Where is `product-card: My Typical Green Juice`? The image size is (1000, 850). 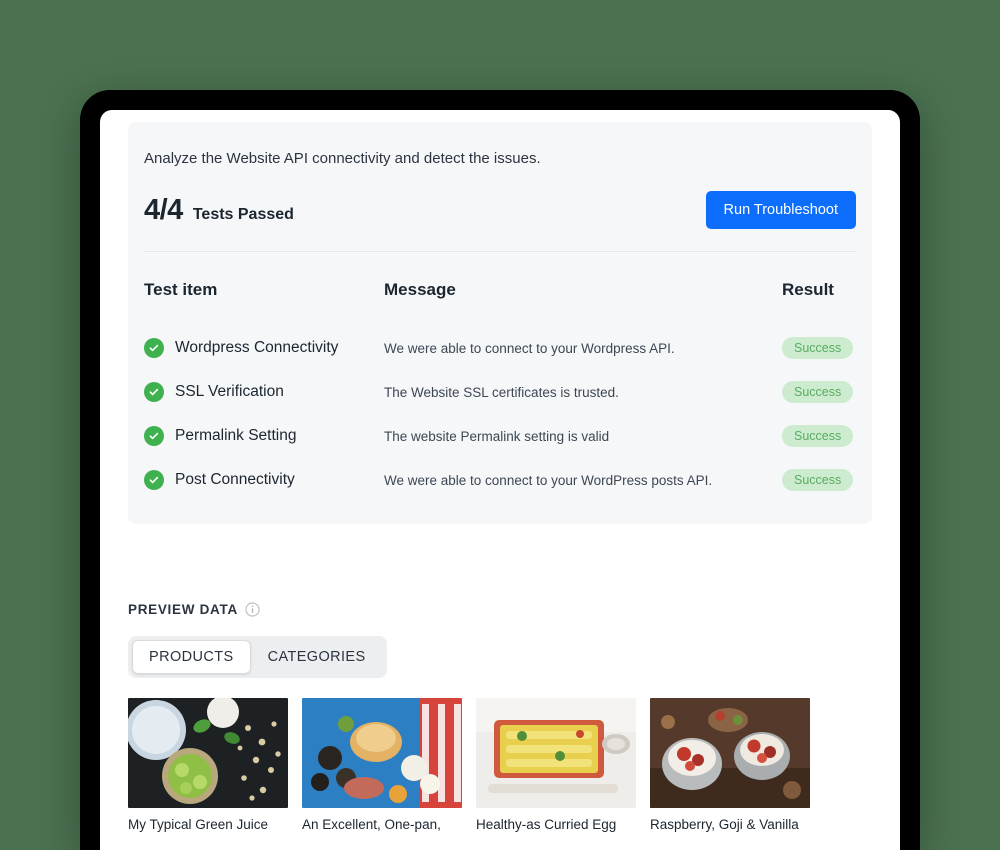
product-card: My Typical Green Juice is located at coordinates (208, 765).